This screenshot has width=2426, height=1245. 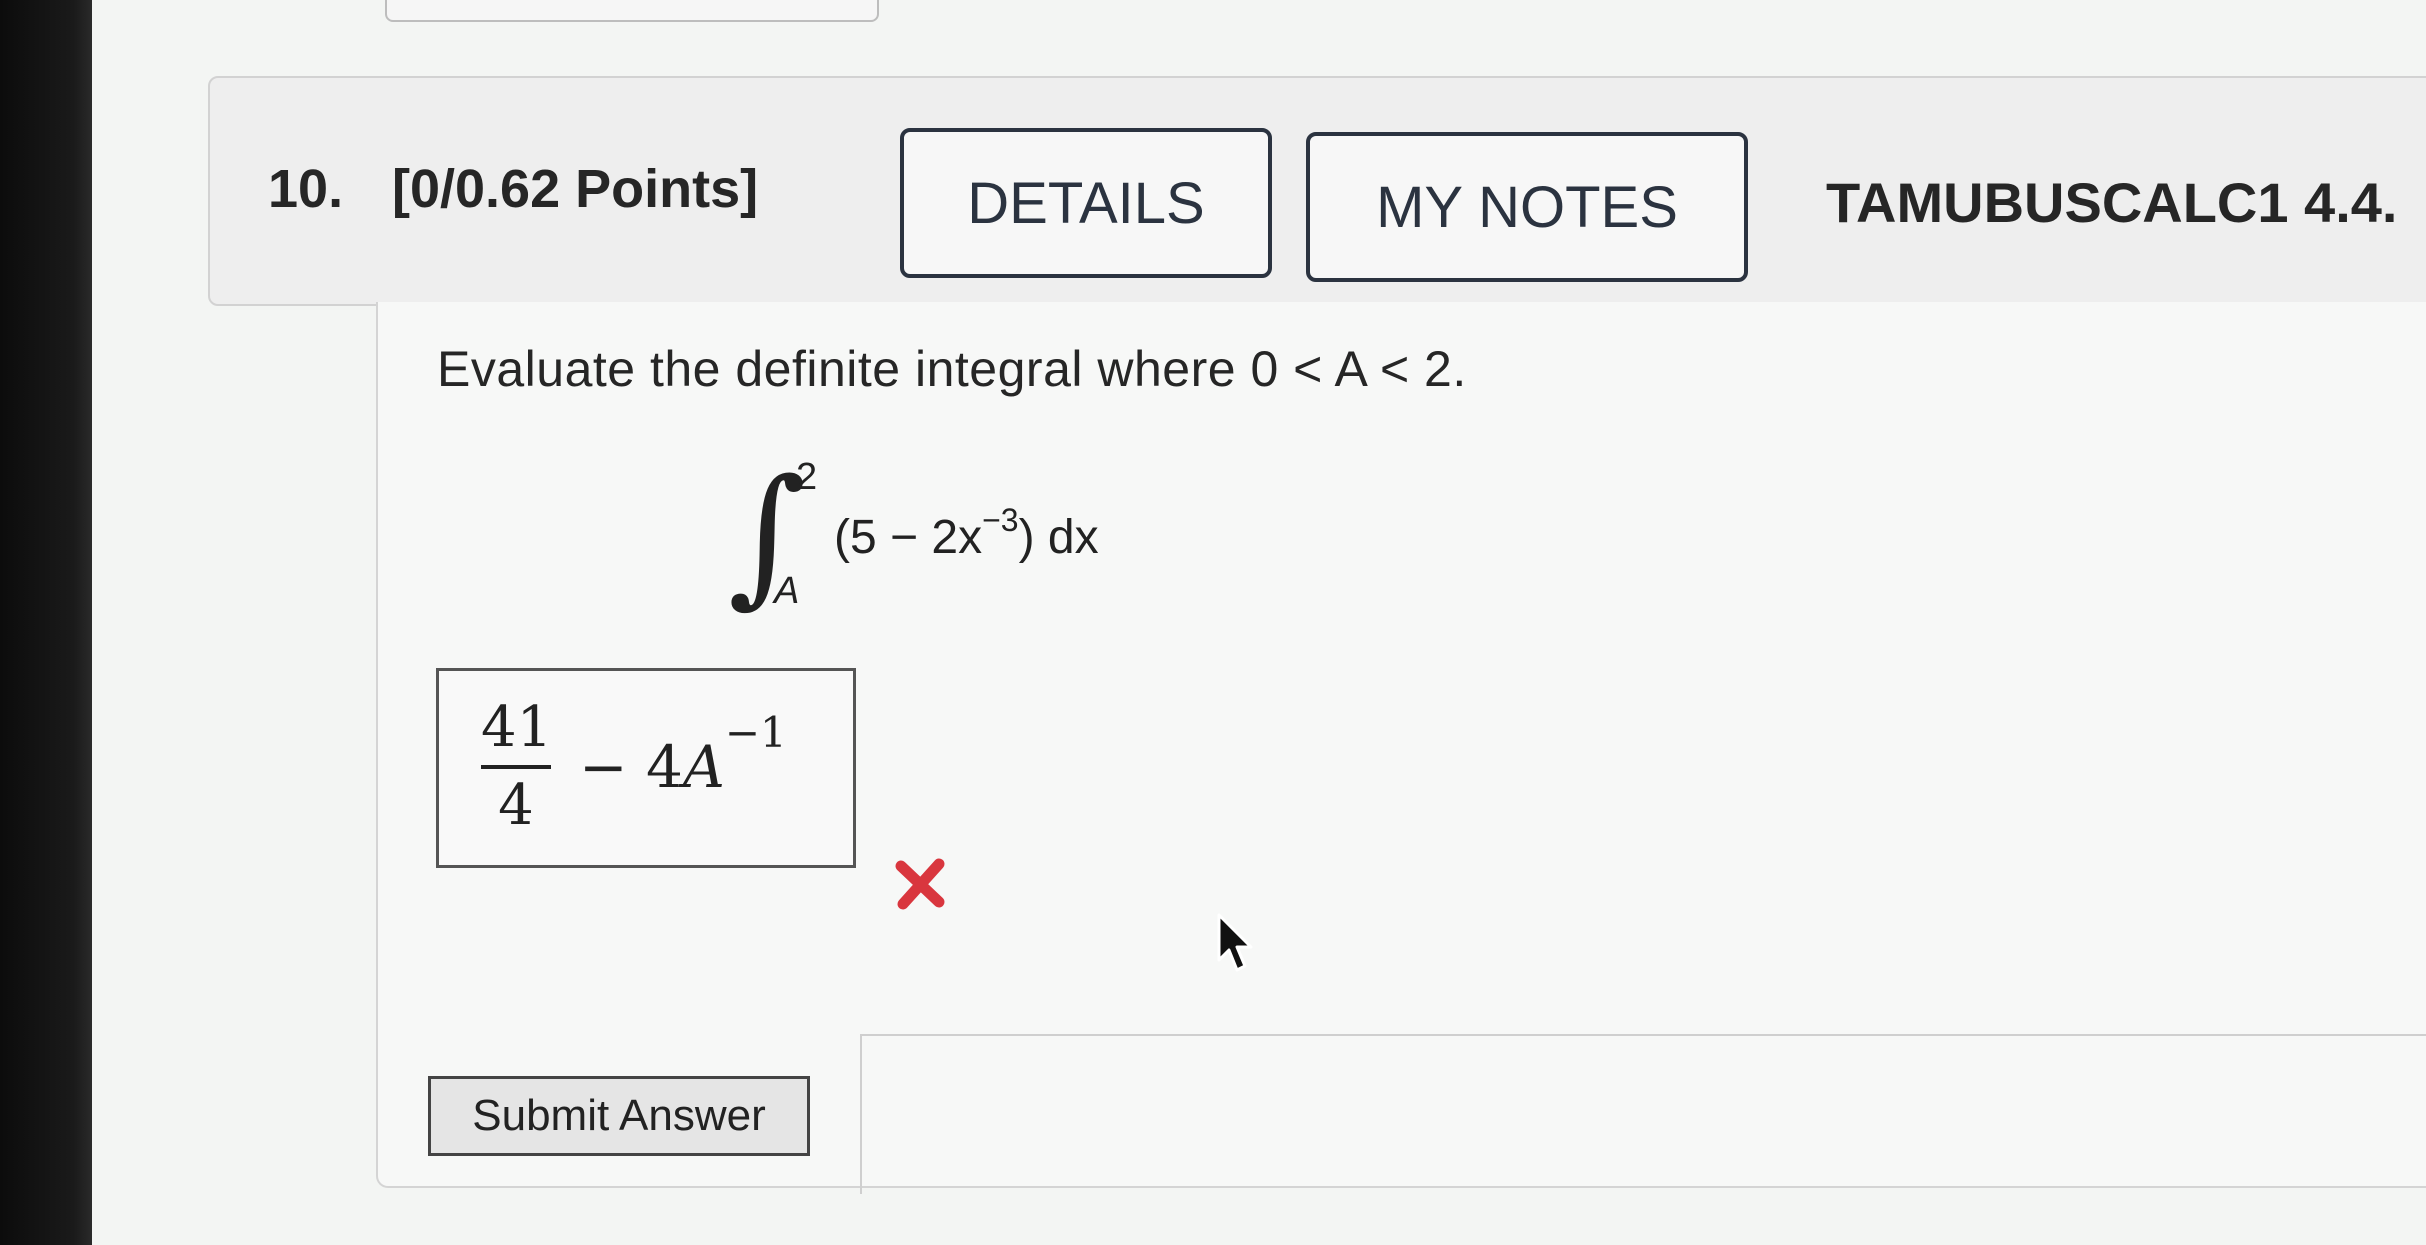 I want to click on screen-bezel, so click(x=46, y=622).